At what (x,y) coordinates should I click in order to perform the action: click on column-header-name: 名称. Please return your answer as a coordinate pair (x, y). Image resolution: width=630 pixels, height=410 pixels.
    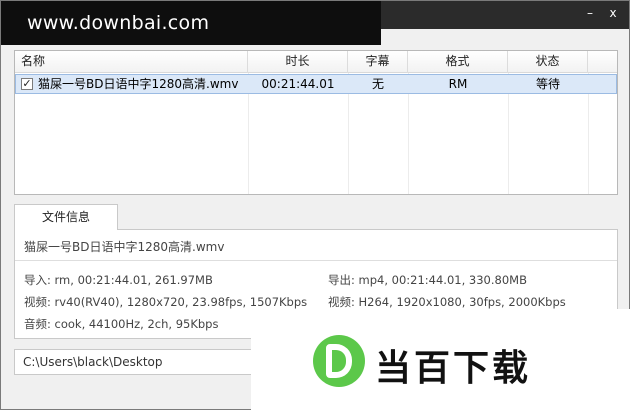
    Looking at the image, I should click on (131, 62).